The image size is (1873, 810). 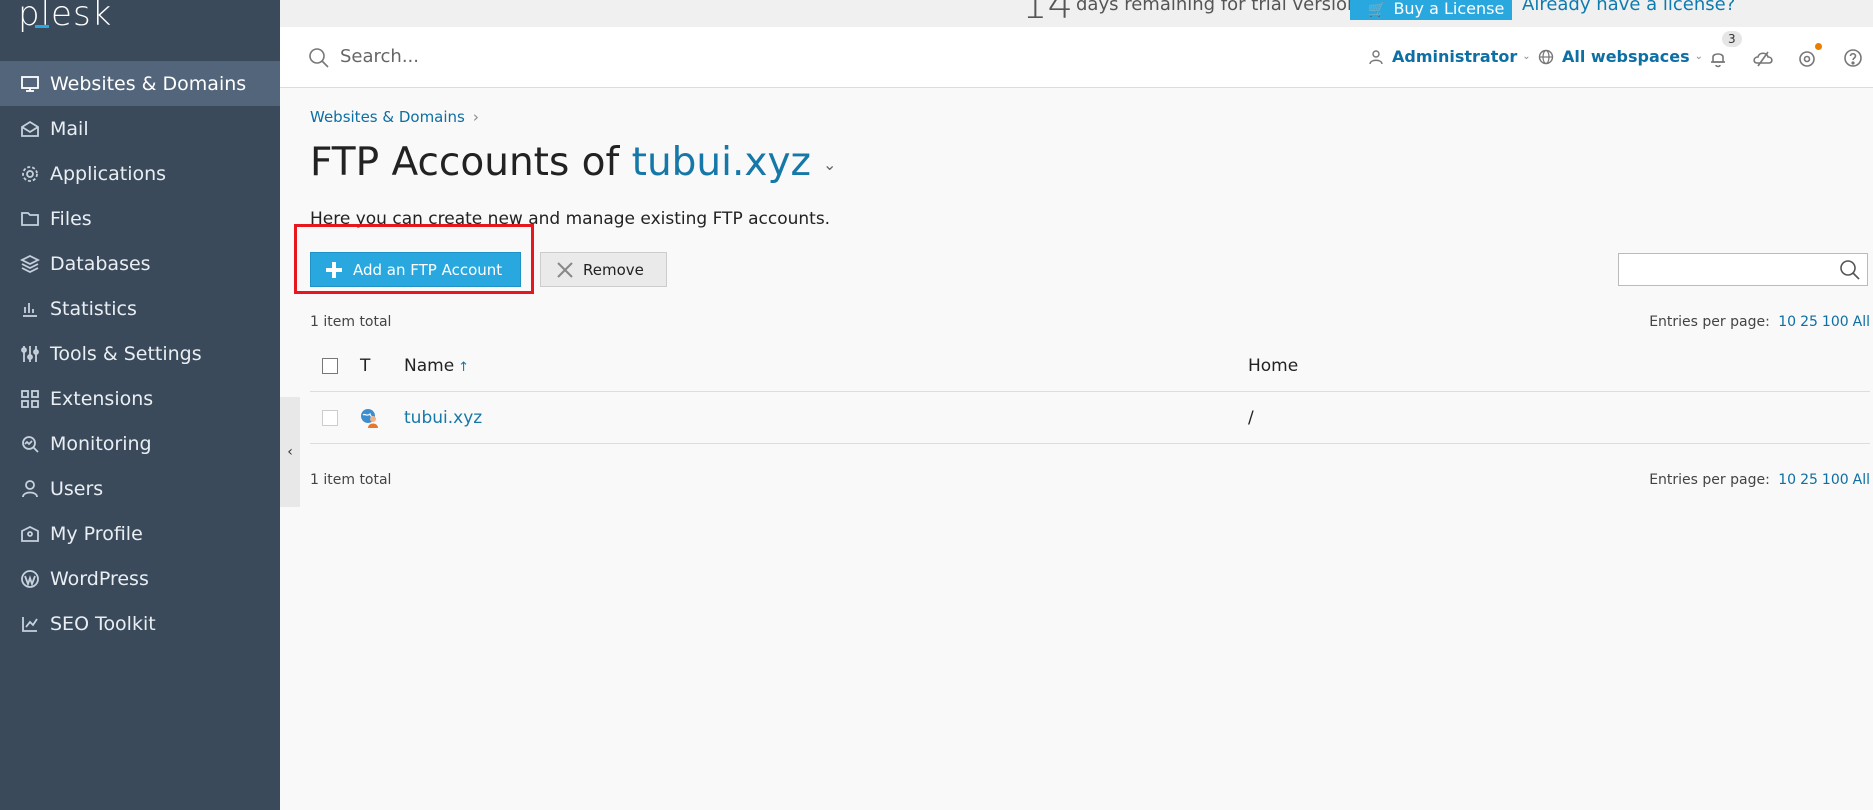 What do you see at coordinates (1090, 418) in the screenshot?
I see `table-row: tubui.xyz /` at bounding box center [1090, 418].